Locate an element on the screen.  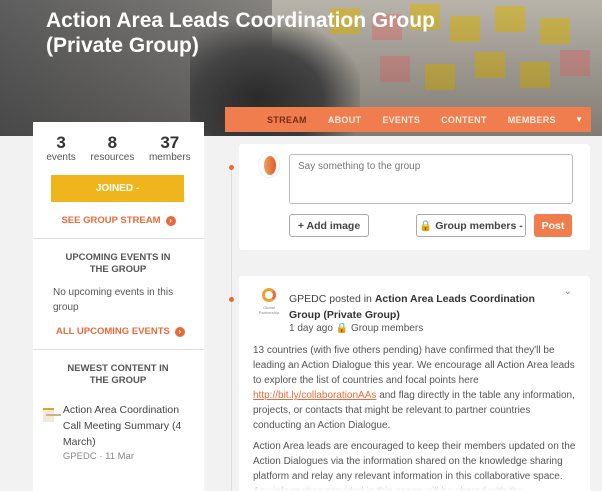
post-meta: 1 day ago 🔒 Group members is located at coordinates (356, 328).